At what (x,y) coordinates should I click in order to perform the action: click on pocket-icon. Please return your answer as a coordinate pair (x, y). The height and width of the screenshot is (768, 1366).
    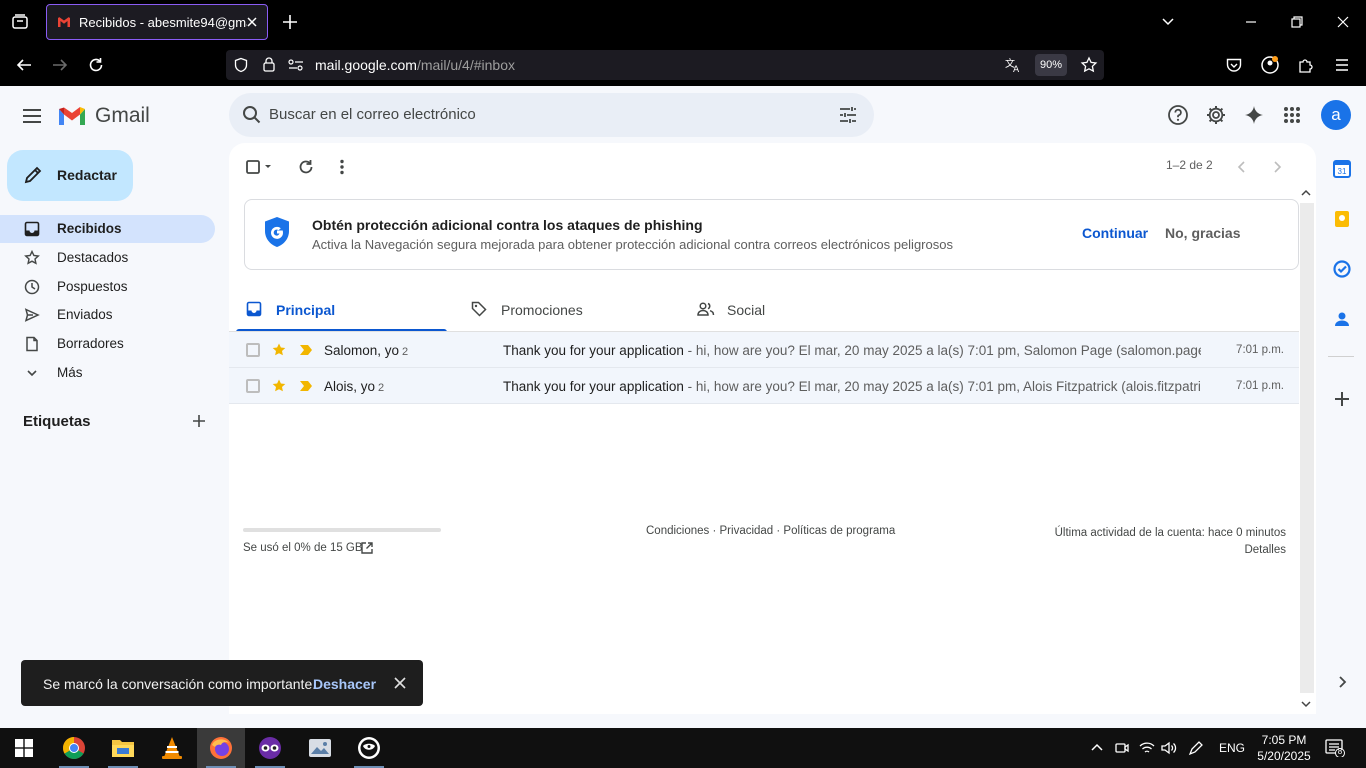
    Looking at the image, I should click on (1234, 65).